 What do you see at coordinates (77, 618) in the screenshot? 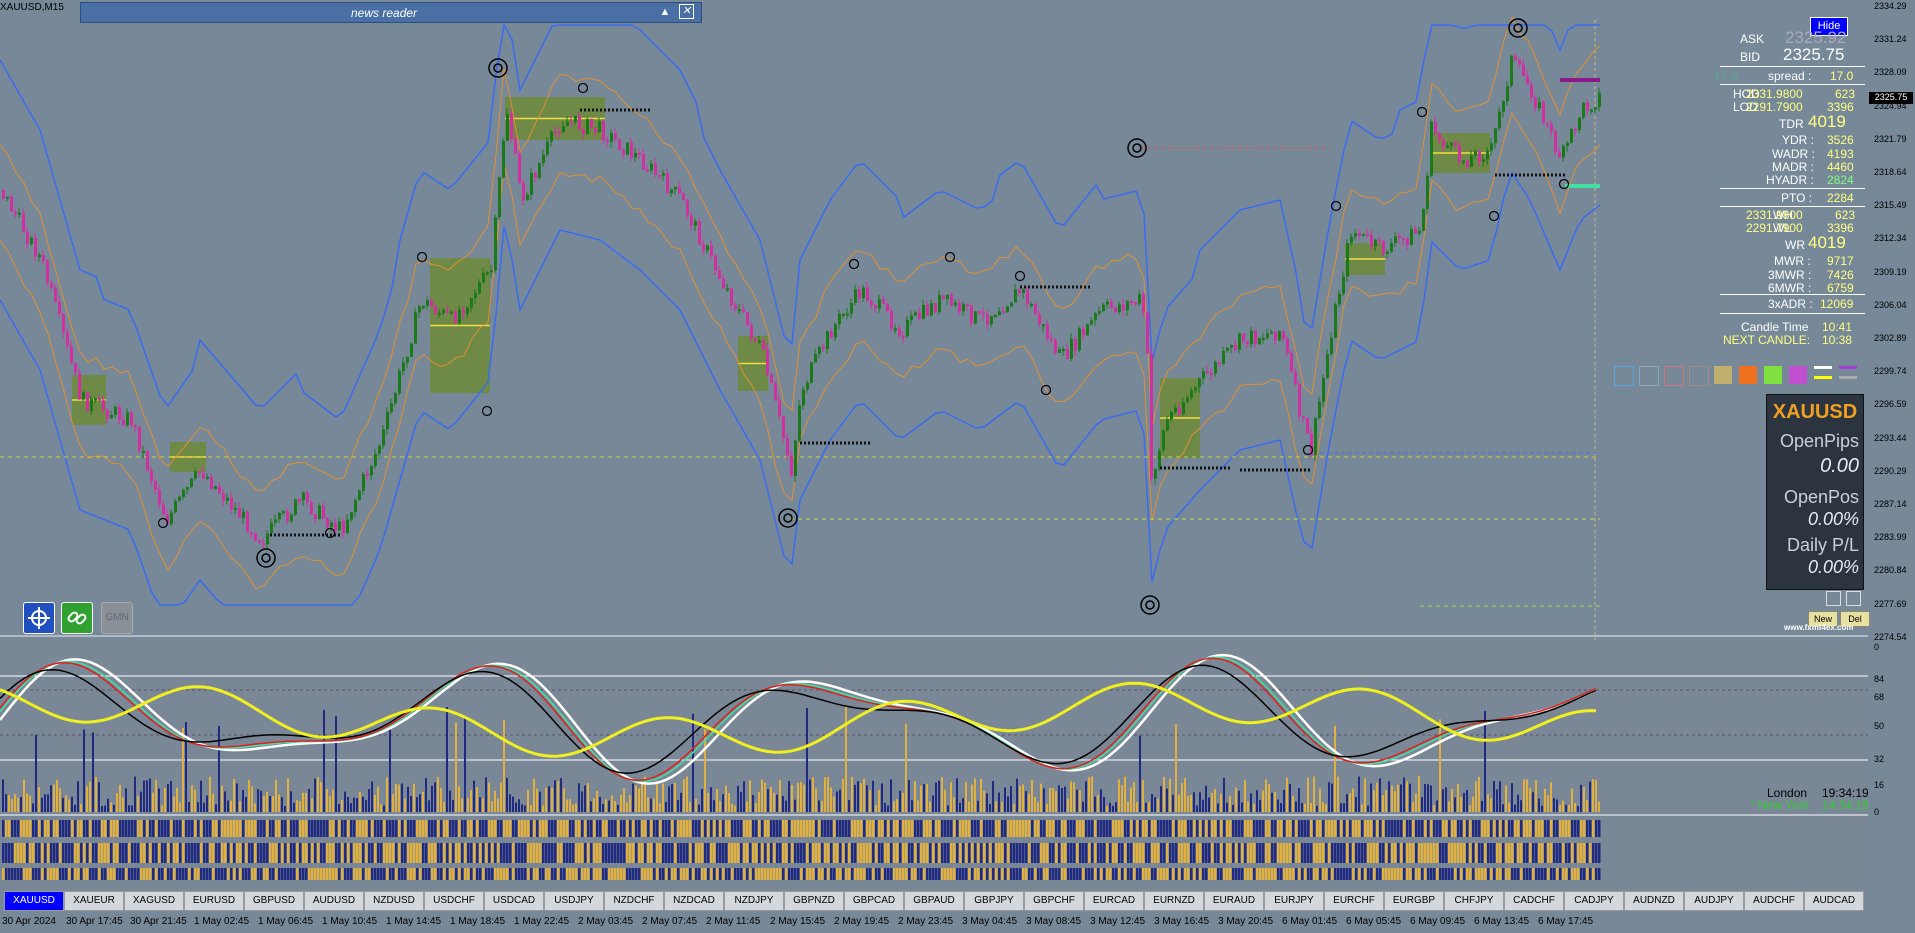
I see `link-icon` at bounding box center [77, 618].